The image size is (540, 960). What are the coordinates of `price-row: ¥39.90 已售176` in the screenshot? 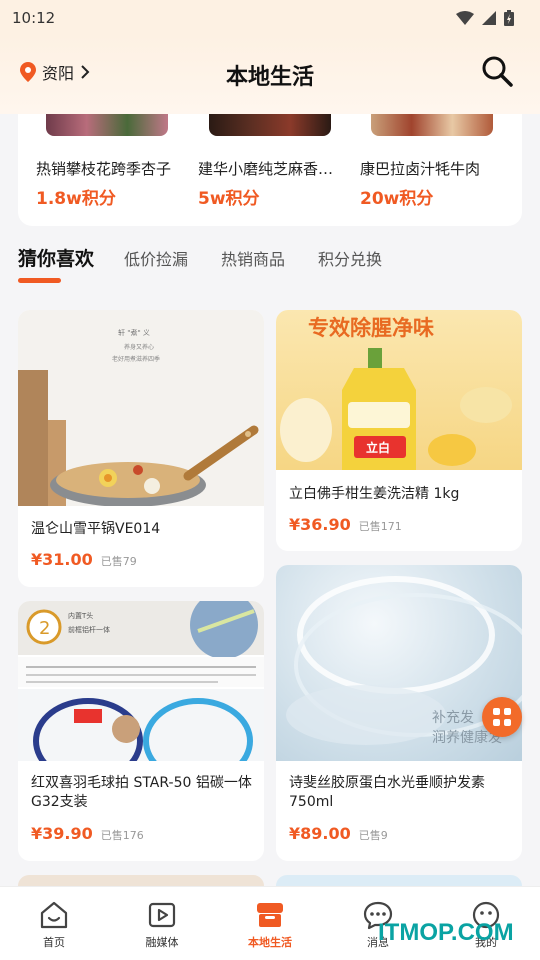 It's located at (87, 833).